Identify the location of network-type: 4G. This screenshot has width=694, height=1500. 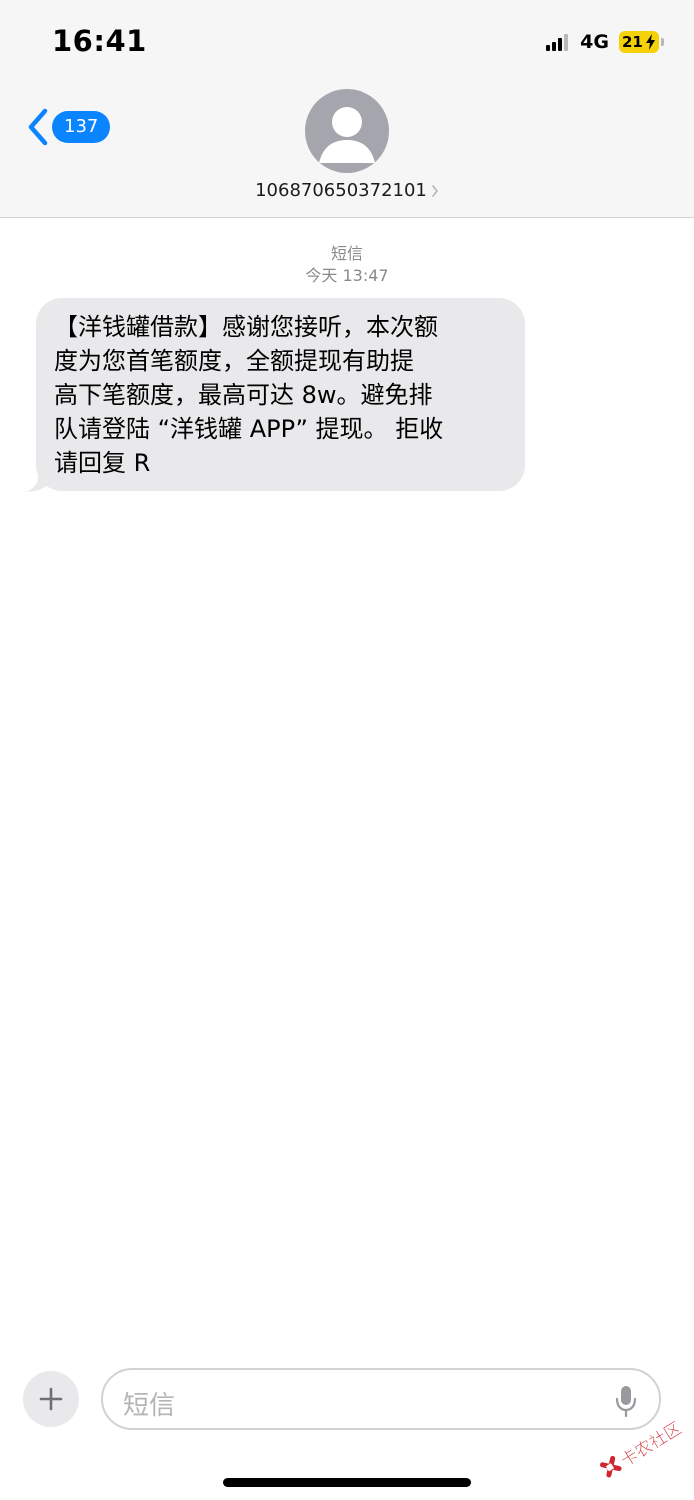
(594, 42).